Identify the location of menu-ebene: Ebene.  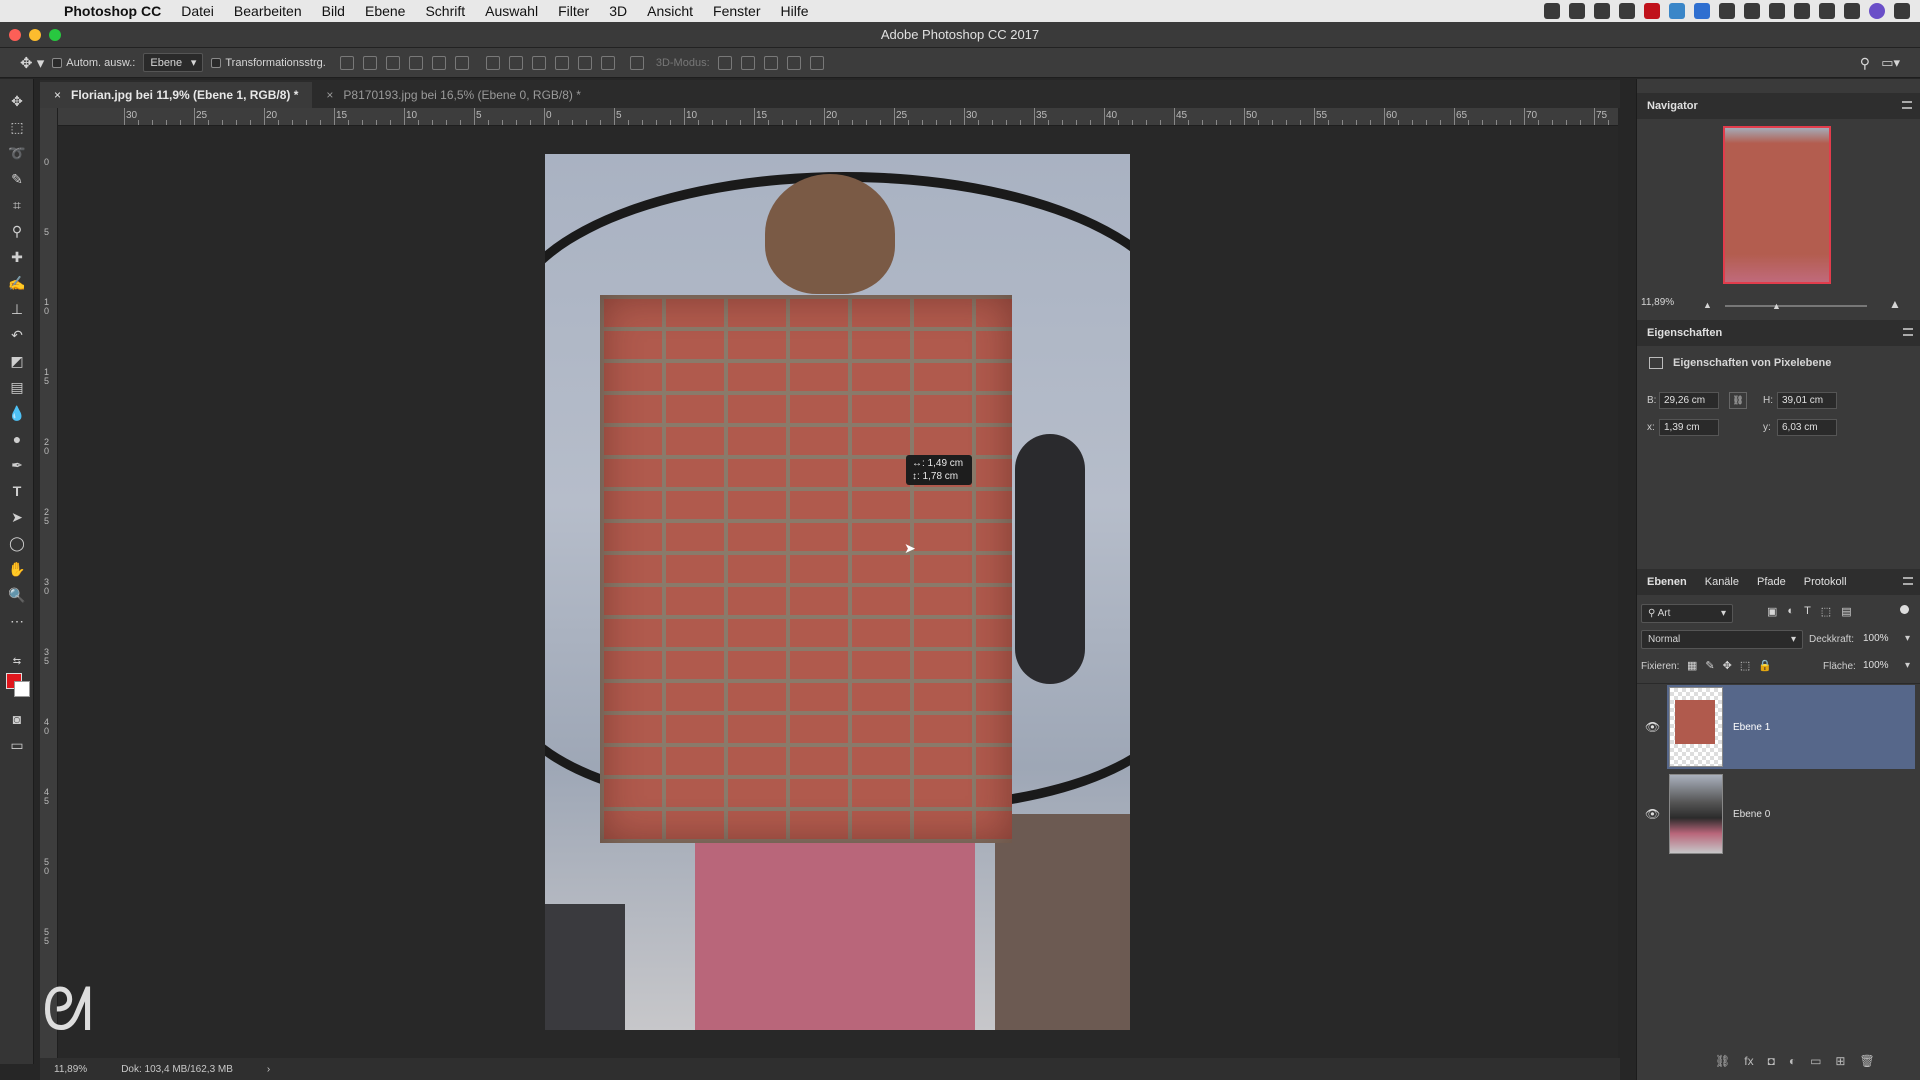
(385, 11).